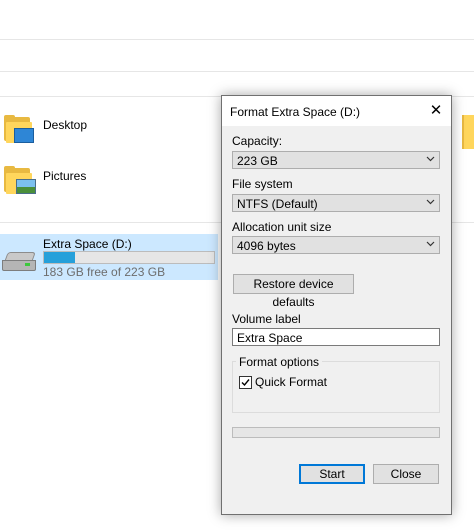 This screenshot has height=530, width=474. I want to click on checkmark-icon, so click(245, 383).